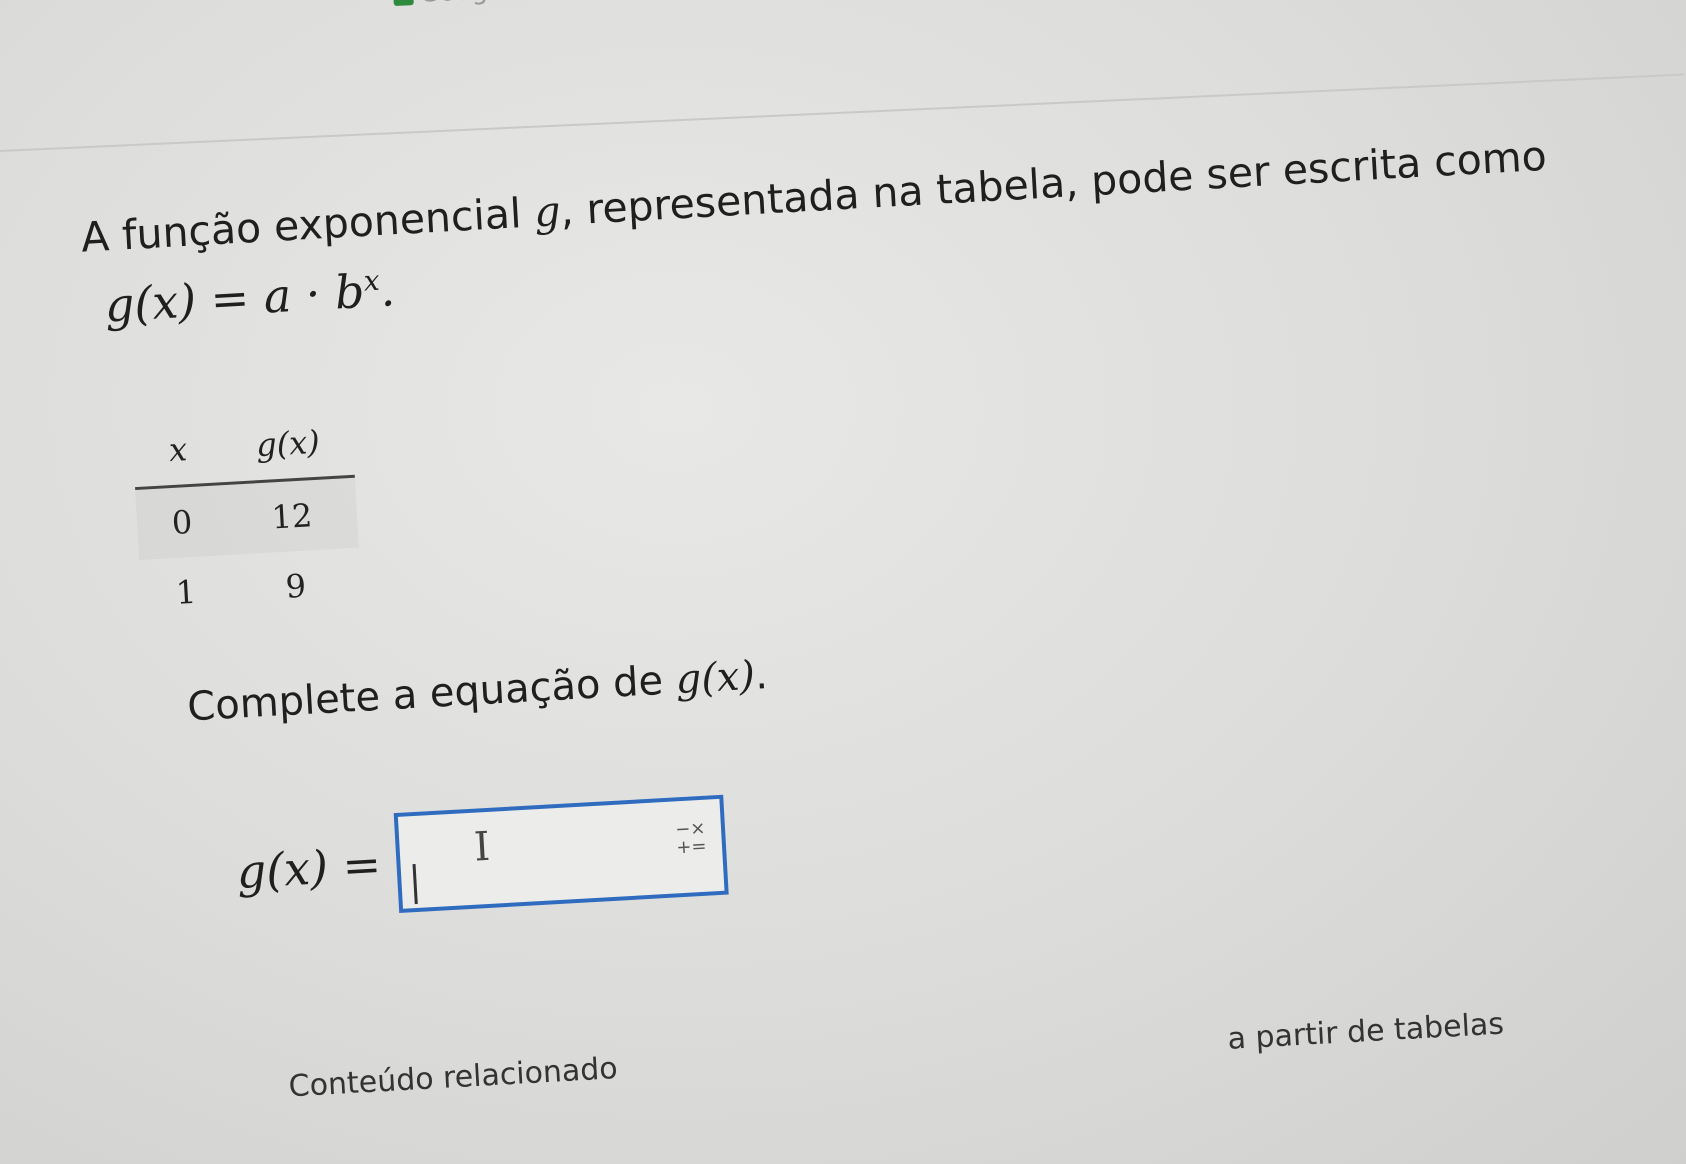  I want to click on table-row: 0 12, so click(247, 519).